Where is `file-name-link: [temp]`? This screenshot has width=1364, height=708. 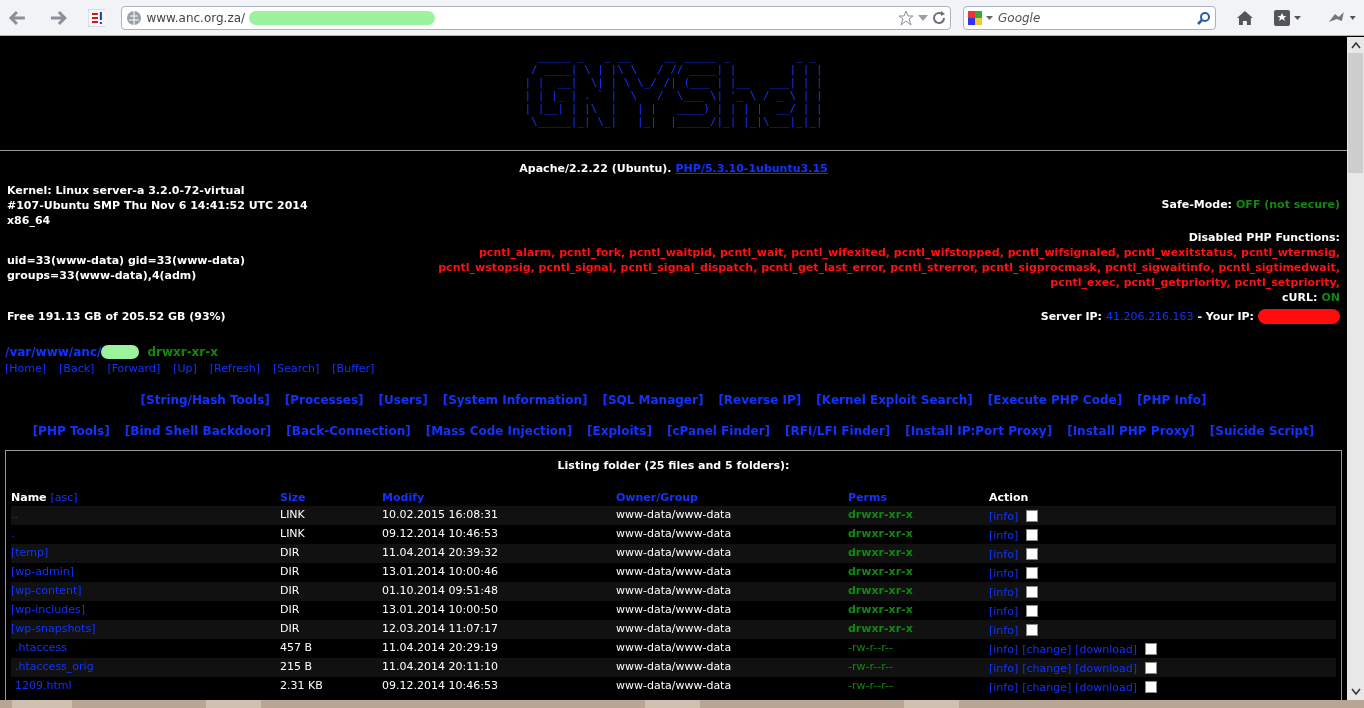 file-name-link: [temp] is located at coordinates (30, 553).